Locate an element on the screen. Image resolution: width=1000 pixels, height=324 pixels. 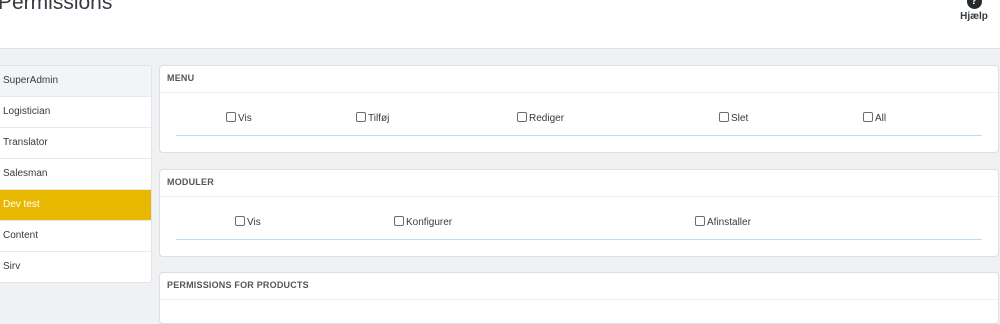
help-icon: ? is located at coordinates (974, 4).